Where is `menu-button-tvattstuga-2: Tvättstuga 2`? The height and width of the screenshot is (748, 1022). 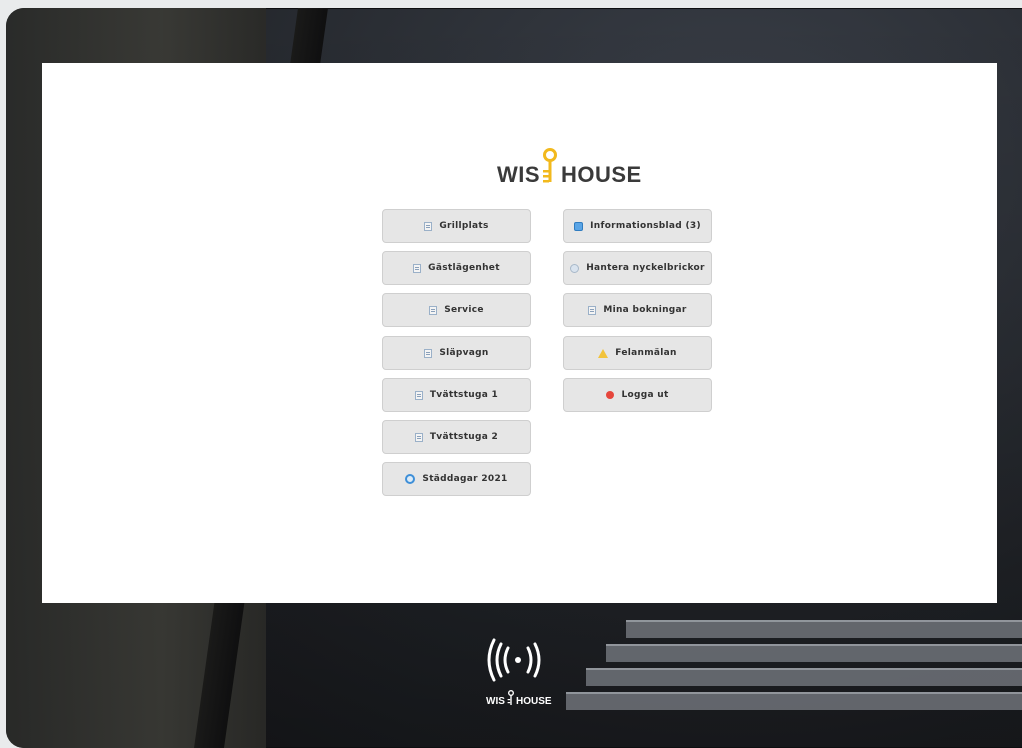
menu-button-tvattstuga-2: Tvättstuga 2 is located at coordinates (456, 437).